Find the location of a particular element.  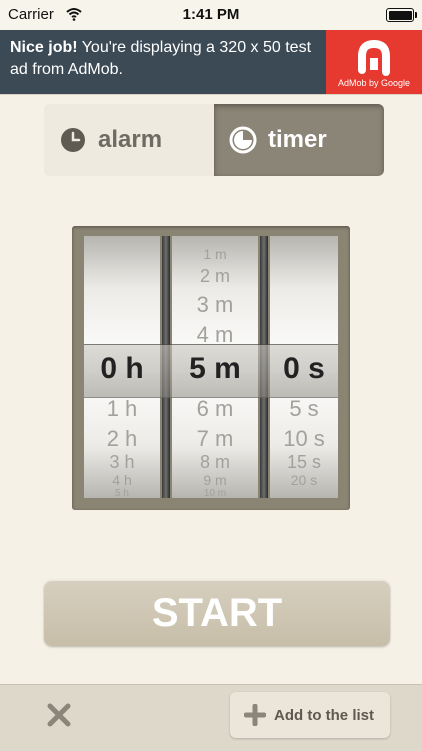

tab-timer: timer is located at coordinates (299, 140).